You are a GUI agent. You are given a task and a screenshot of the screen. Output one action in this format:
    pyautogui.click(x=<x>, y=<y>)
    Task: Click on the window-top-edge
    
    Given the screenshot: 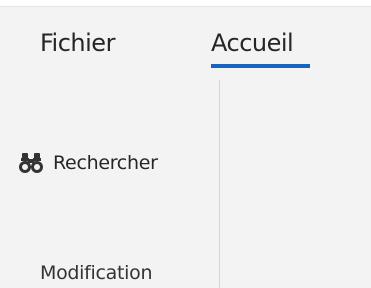 What is the action you would take?
    pyautogui.click(x=185, y=3)
    